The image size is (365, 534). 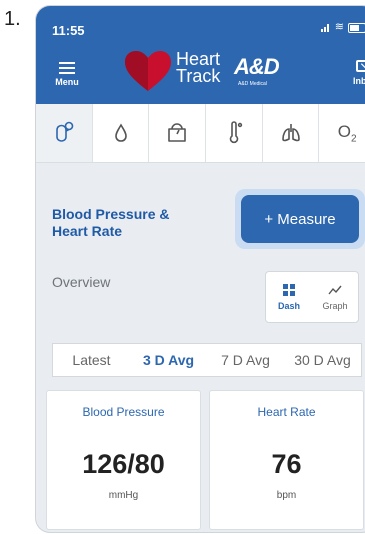 I want to click on period-tabs: Latest 3 D Avg 7 D Avg 30 D Avg, so click(x=207, y=360).